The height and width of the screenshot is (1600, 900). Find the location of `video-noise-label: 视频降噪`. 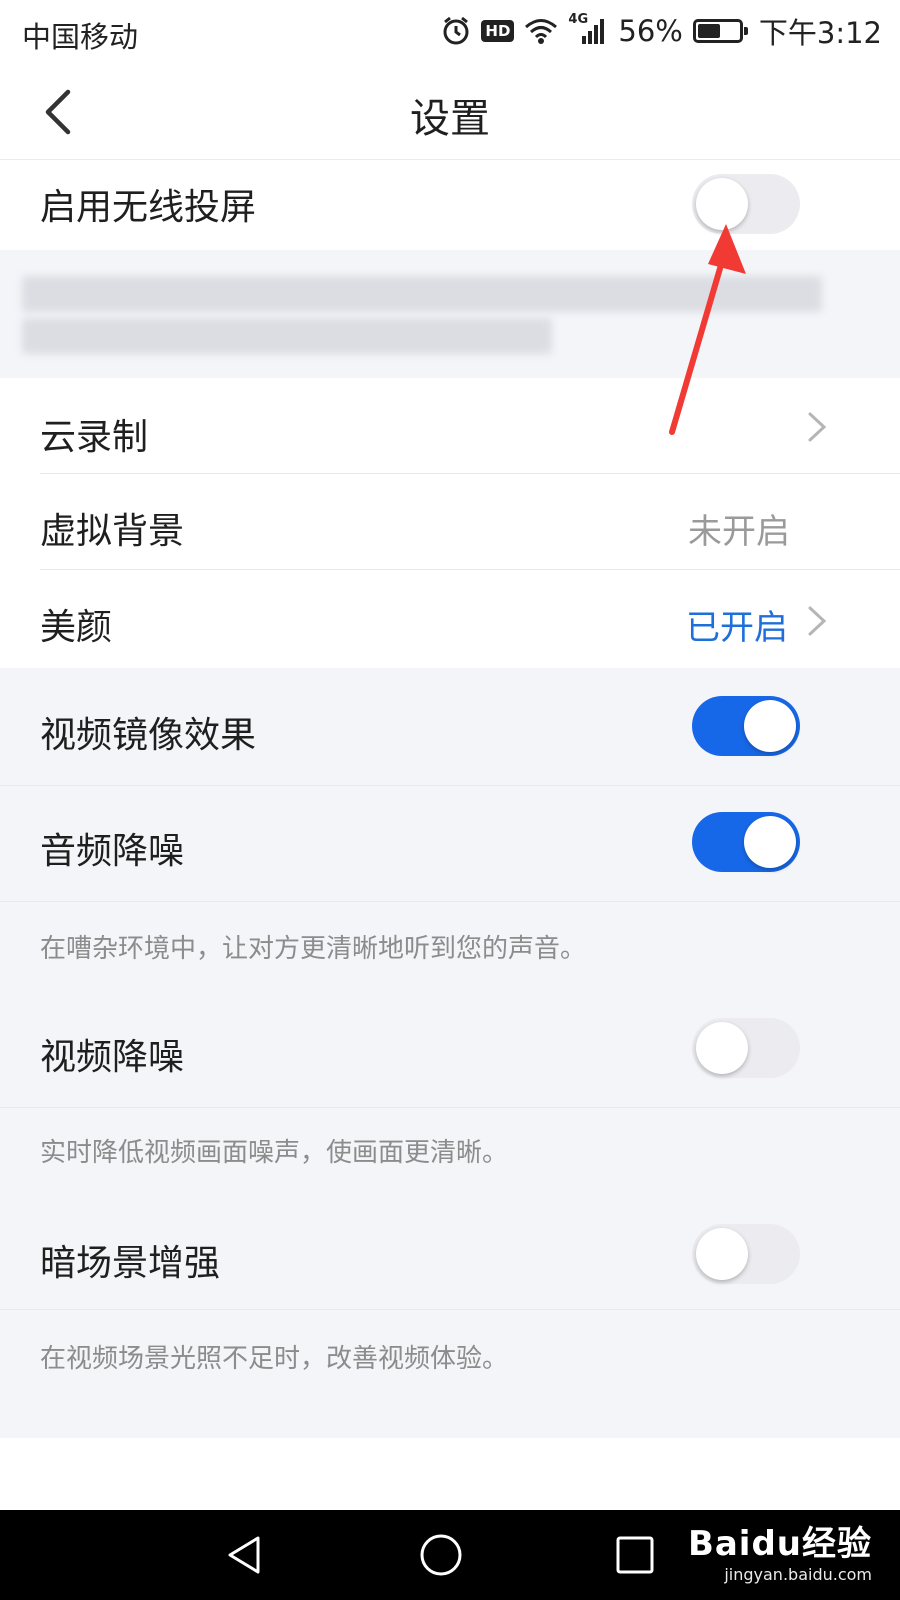

video-noise-label: 视频降噪 is located at coordinates (112, 1057).